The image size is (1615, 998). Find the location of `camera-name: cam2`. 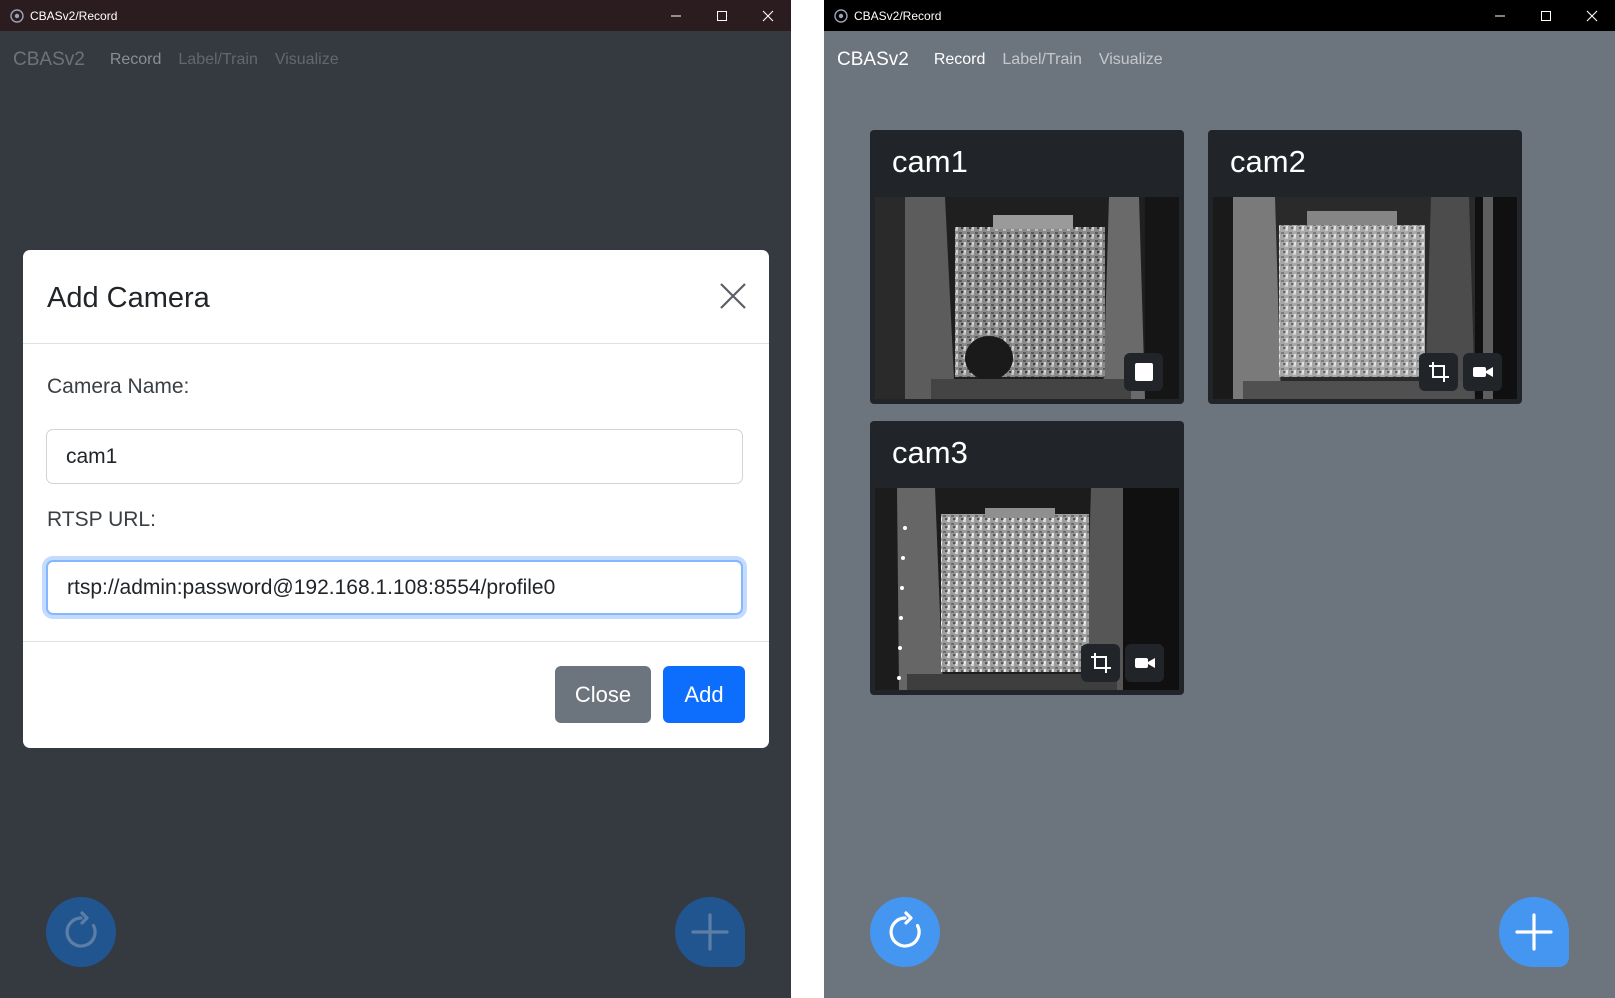

camera-name: cam2 is located at coordinates (1268, 161).